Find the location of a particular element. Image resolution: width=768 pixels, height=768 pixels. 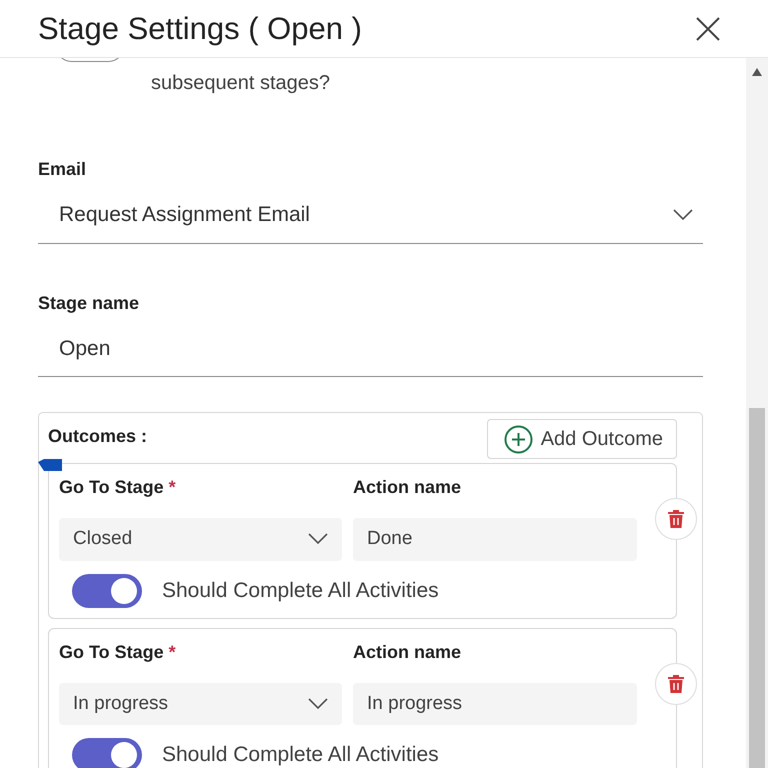

action-name-field: In progress is located at coordinates (495, 703).